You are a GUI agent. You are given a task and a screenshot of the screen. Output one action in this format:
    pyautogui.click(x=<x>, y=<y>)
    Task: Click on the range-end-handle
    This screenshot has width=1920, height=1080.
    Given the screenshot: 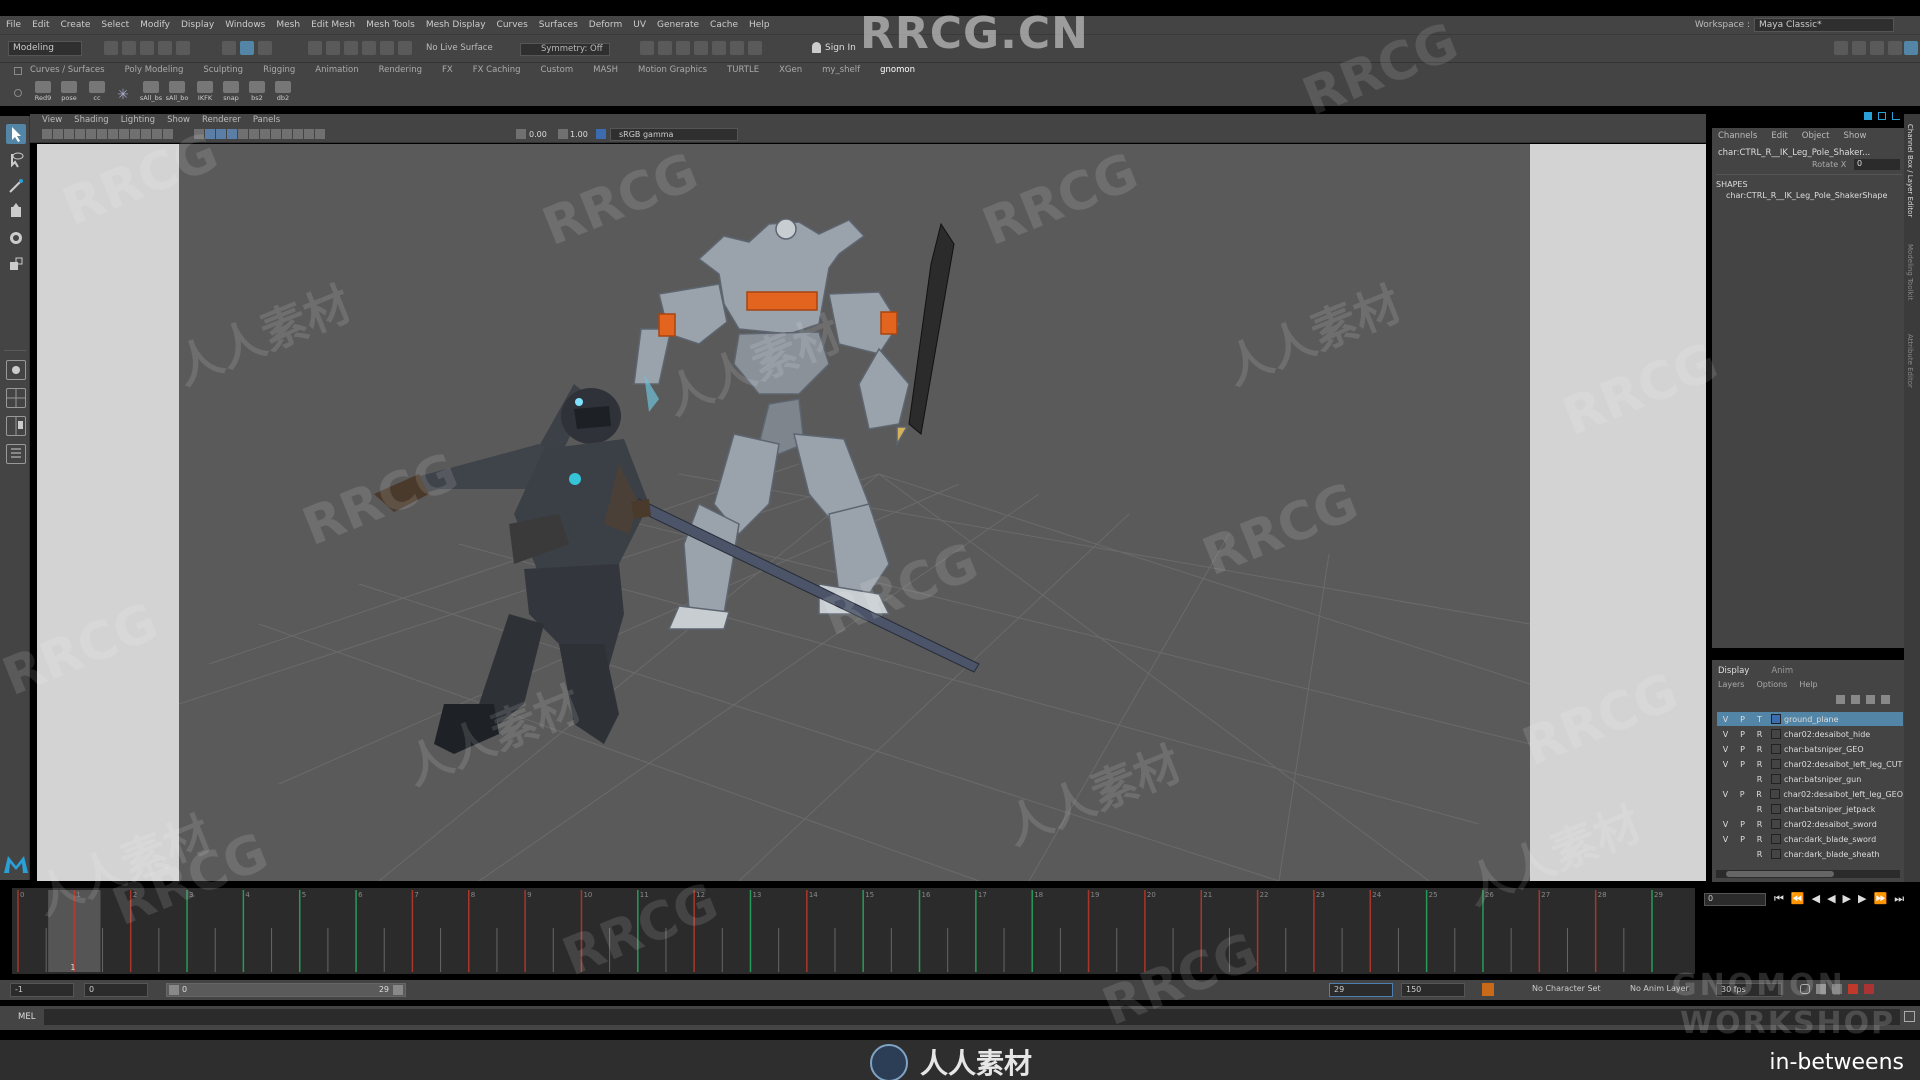 What is the action you would take?
    pyautogui.click(x=398, y=990)
    